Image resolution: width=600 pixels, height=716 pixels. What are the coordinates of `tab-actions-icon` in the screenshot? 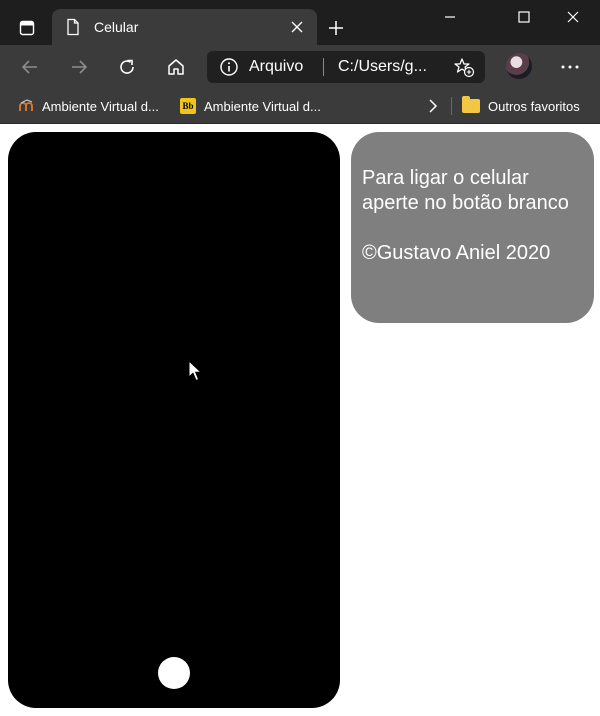 It's located at (27, 28).